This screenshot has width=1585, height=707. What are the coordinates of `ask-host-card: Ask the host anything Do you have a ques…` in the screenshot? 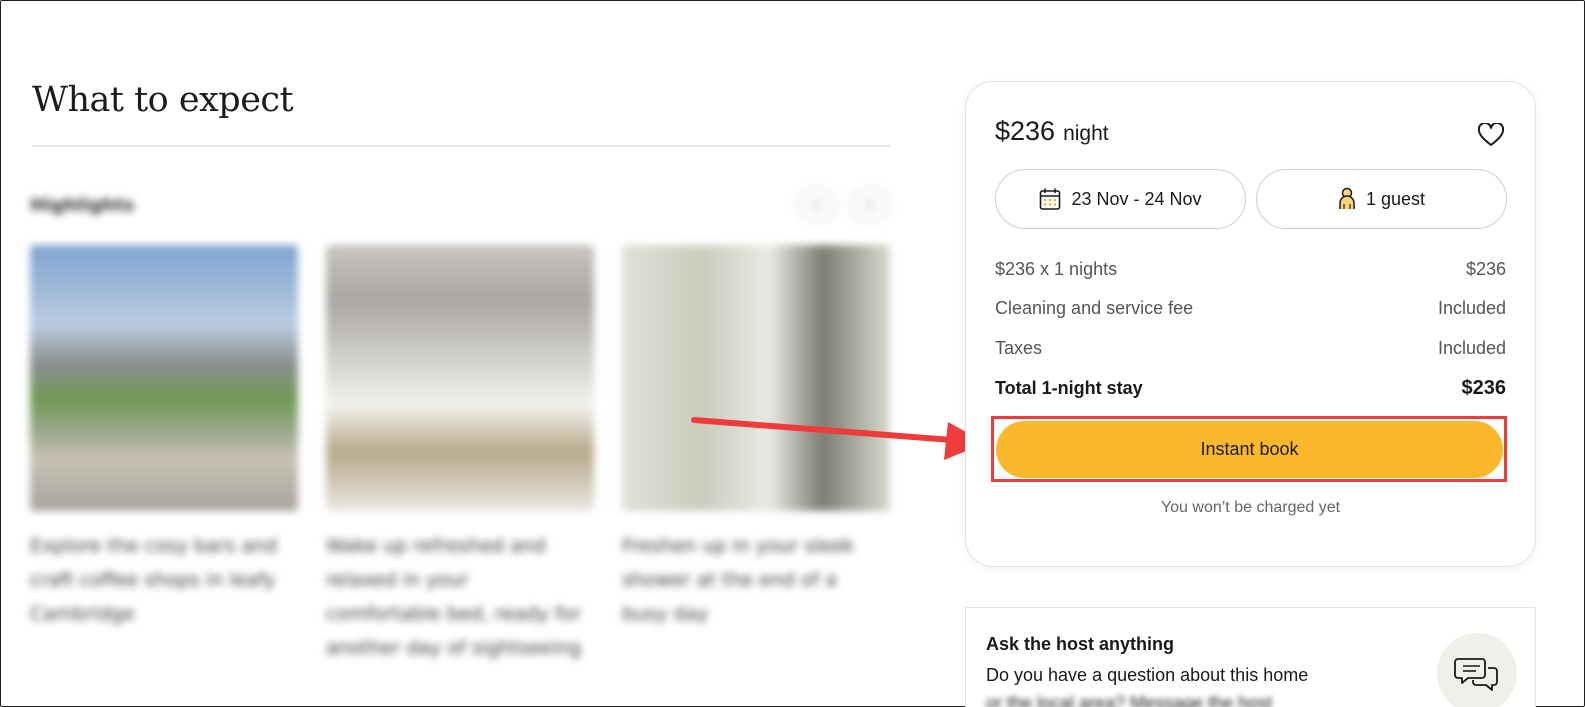 It's located at (1250, 657).